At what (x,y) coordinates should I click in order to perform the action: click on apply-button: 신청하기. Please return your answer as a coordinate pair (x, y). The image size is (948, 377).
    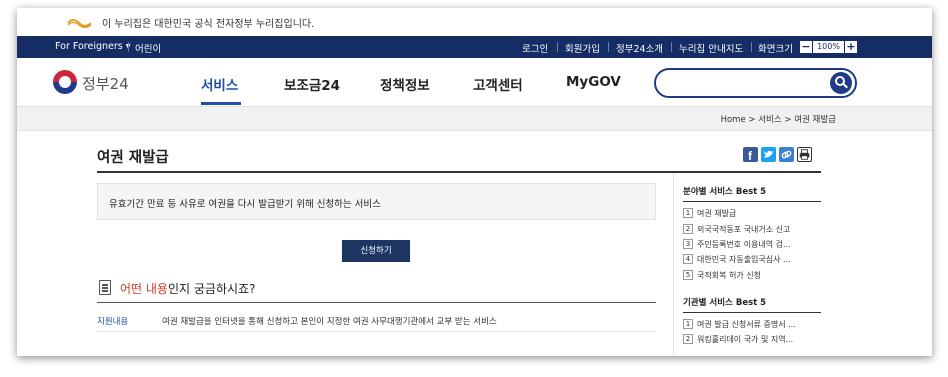
    Looking at the image, I should click on (376, 251).